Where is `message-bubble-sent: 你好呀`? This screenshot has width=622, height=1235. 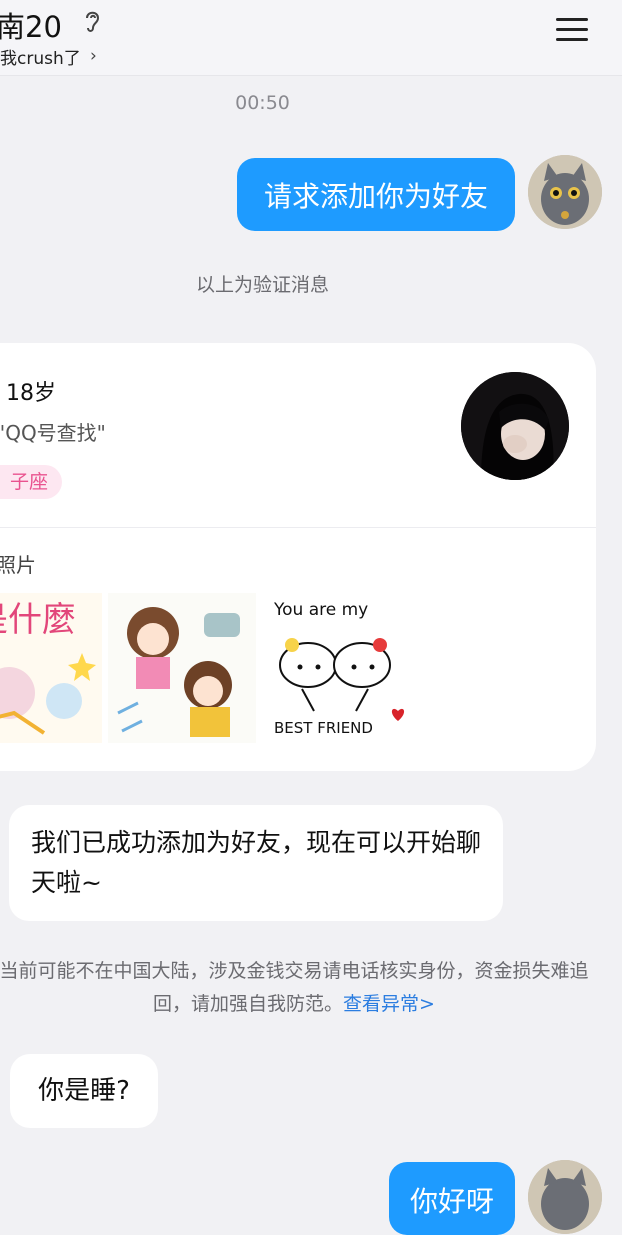
message-bubble-sent: 你好呀 is located at coordinates (452, 1198).